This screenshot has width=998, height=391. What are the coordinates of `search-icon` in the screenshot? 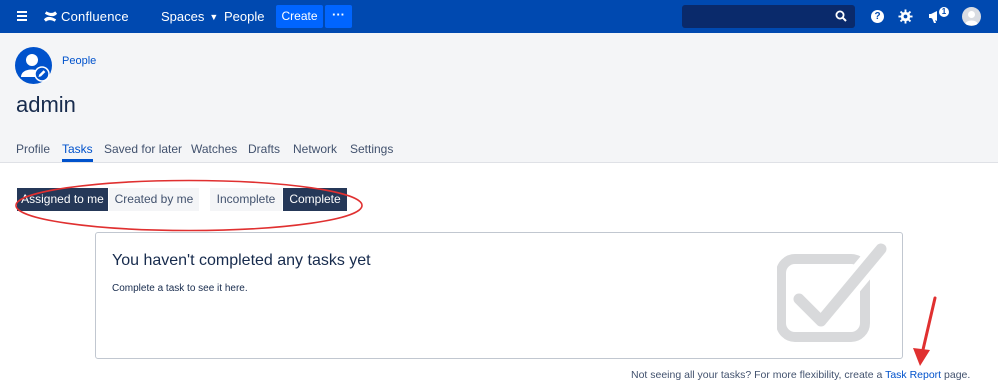 It's located at (841, 16).